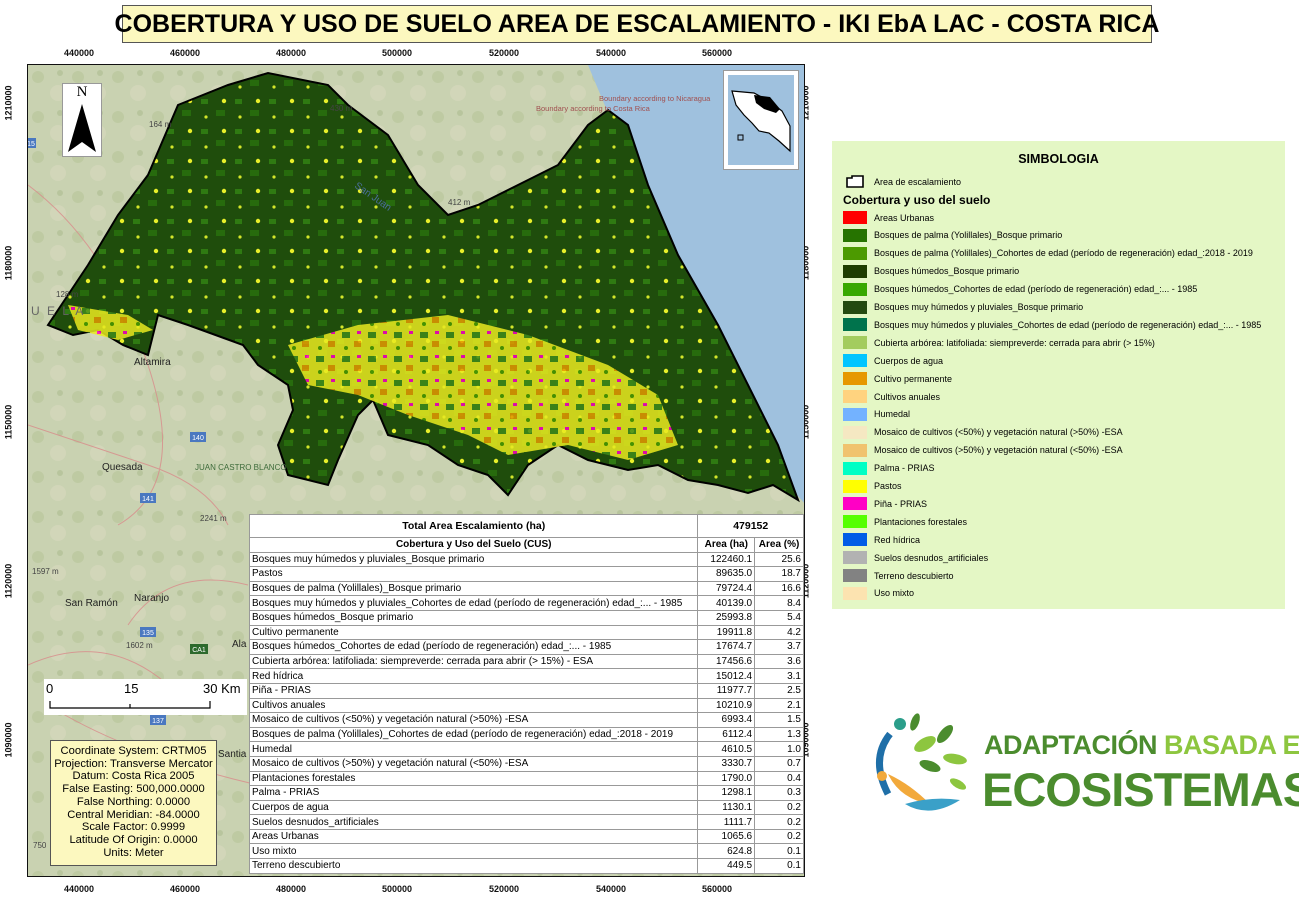 This screenshot has width=1299, height=906. I want to click on legend-item-label: Cultivo permanente, so click(913, 378).